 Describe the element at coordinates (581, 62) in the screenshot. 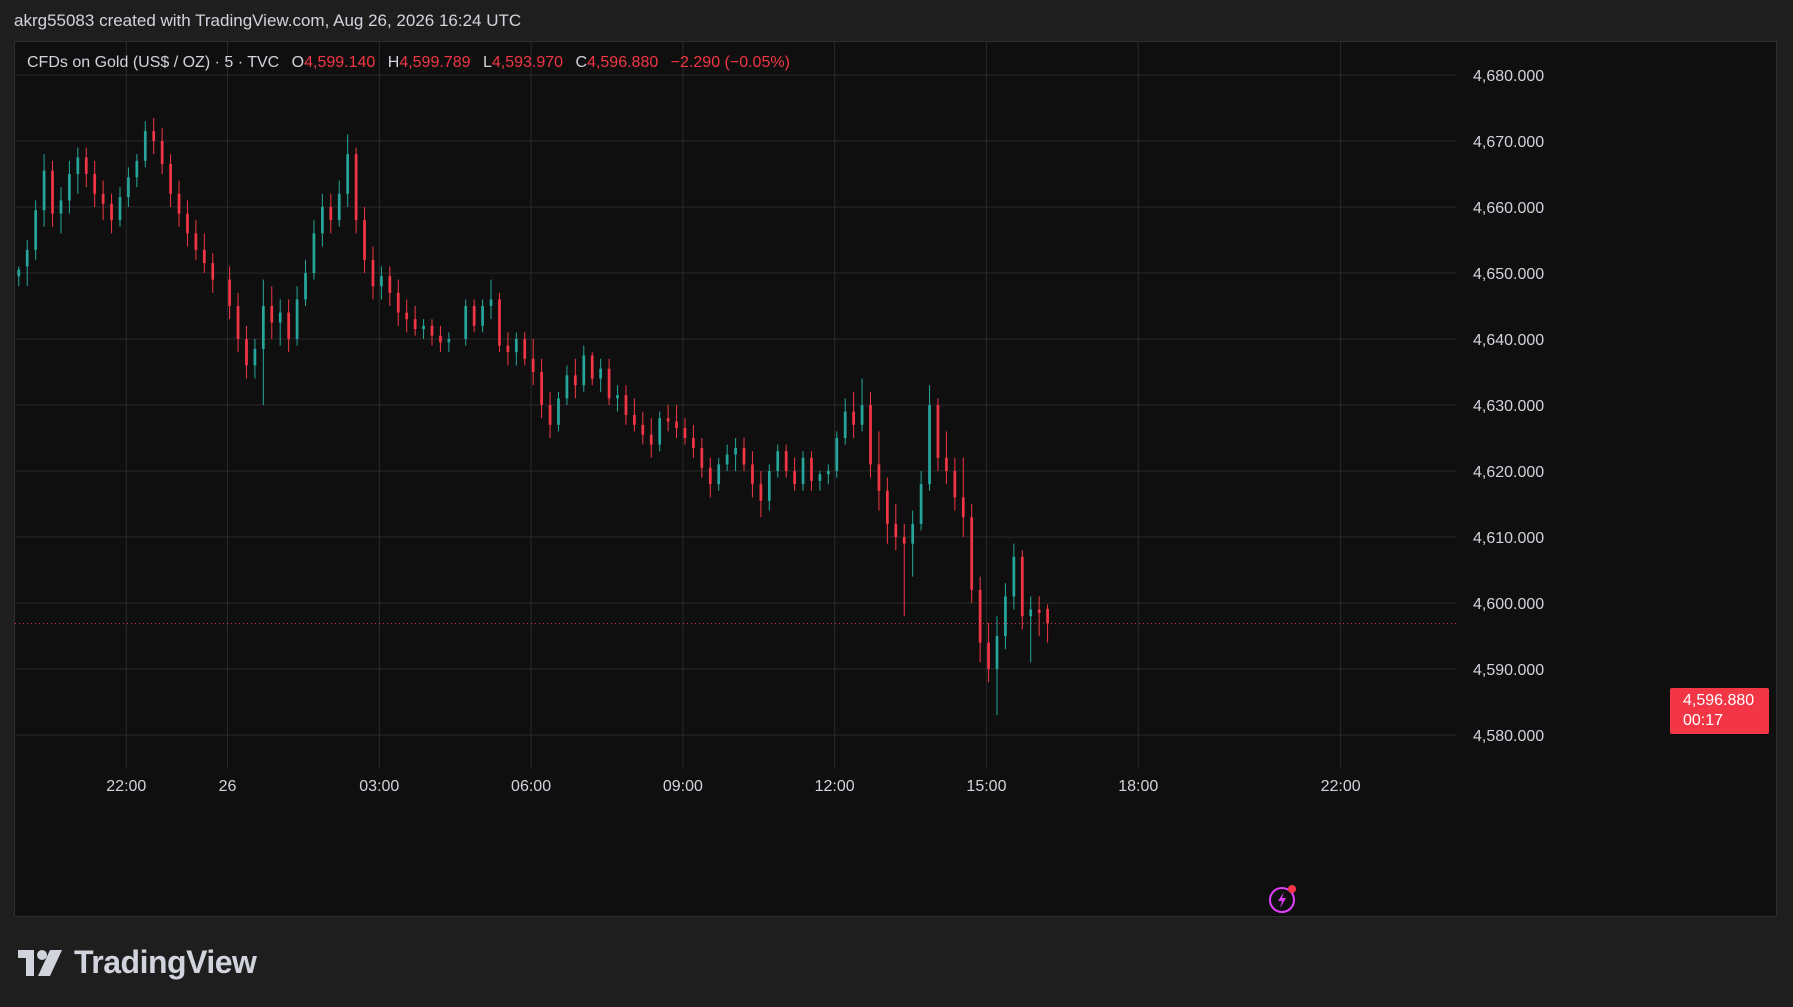

I see `close-label: C` at that location.